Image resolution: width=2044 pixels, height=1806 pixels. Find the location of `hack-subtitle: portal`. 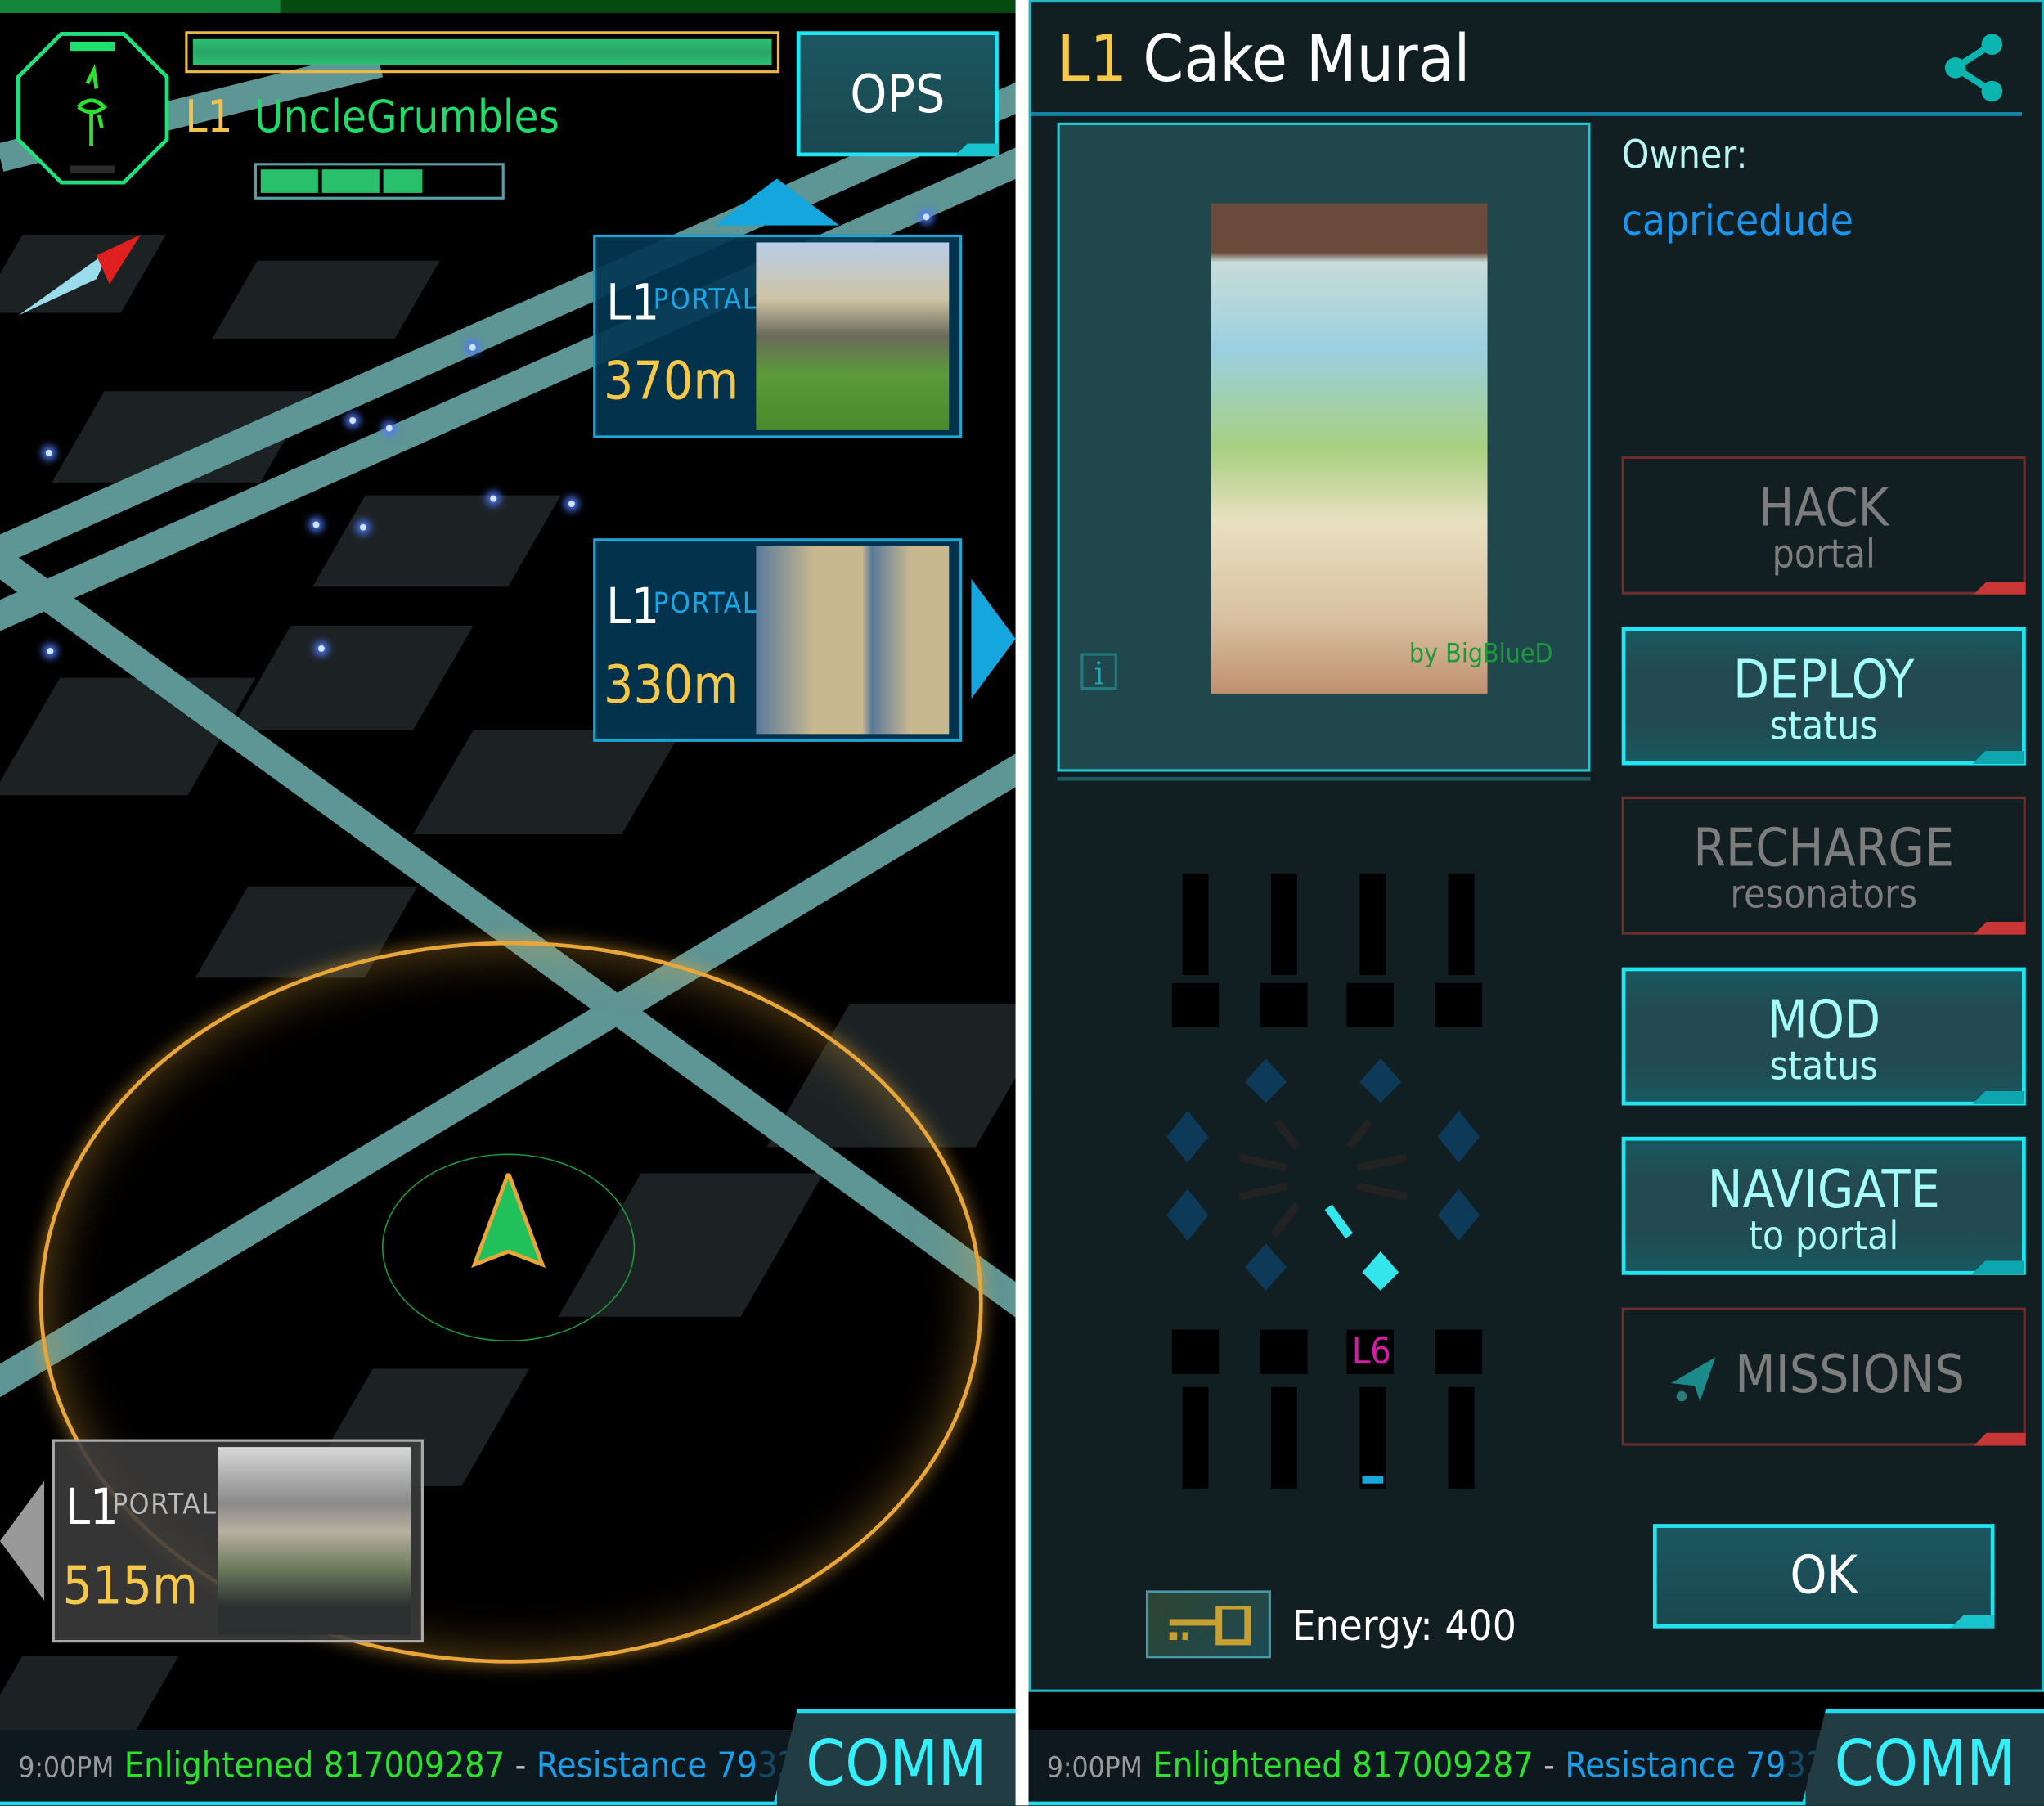

hack-subtitle: portal is located at coordinates (1824, 555).